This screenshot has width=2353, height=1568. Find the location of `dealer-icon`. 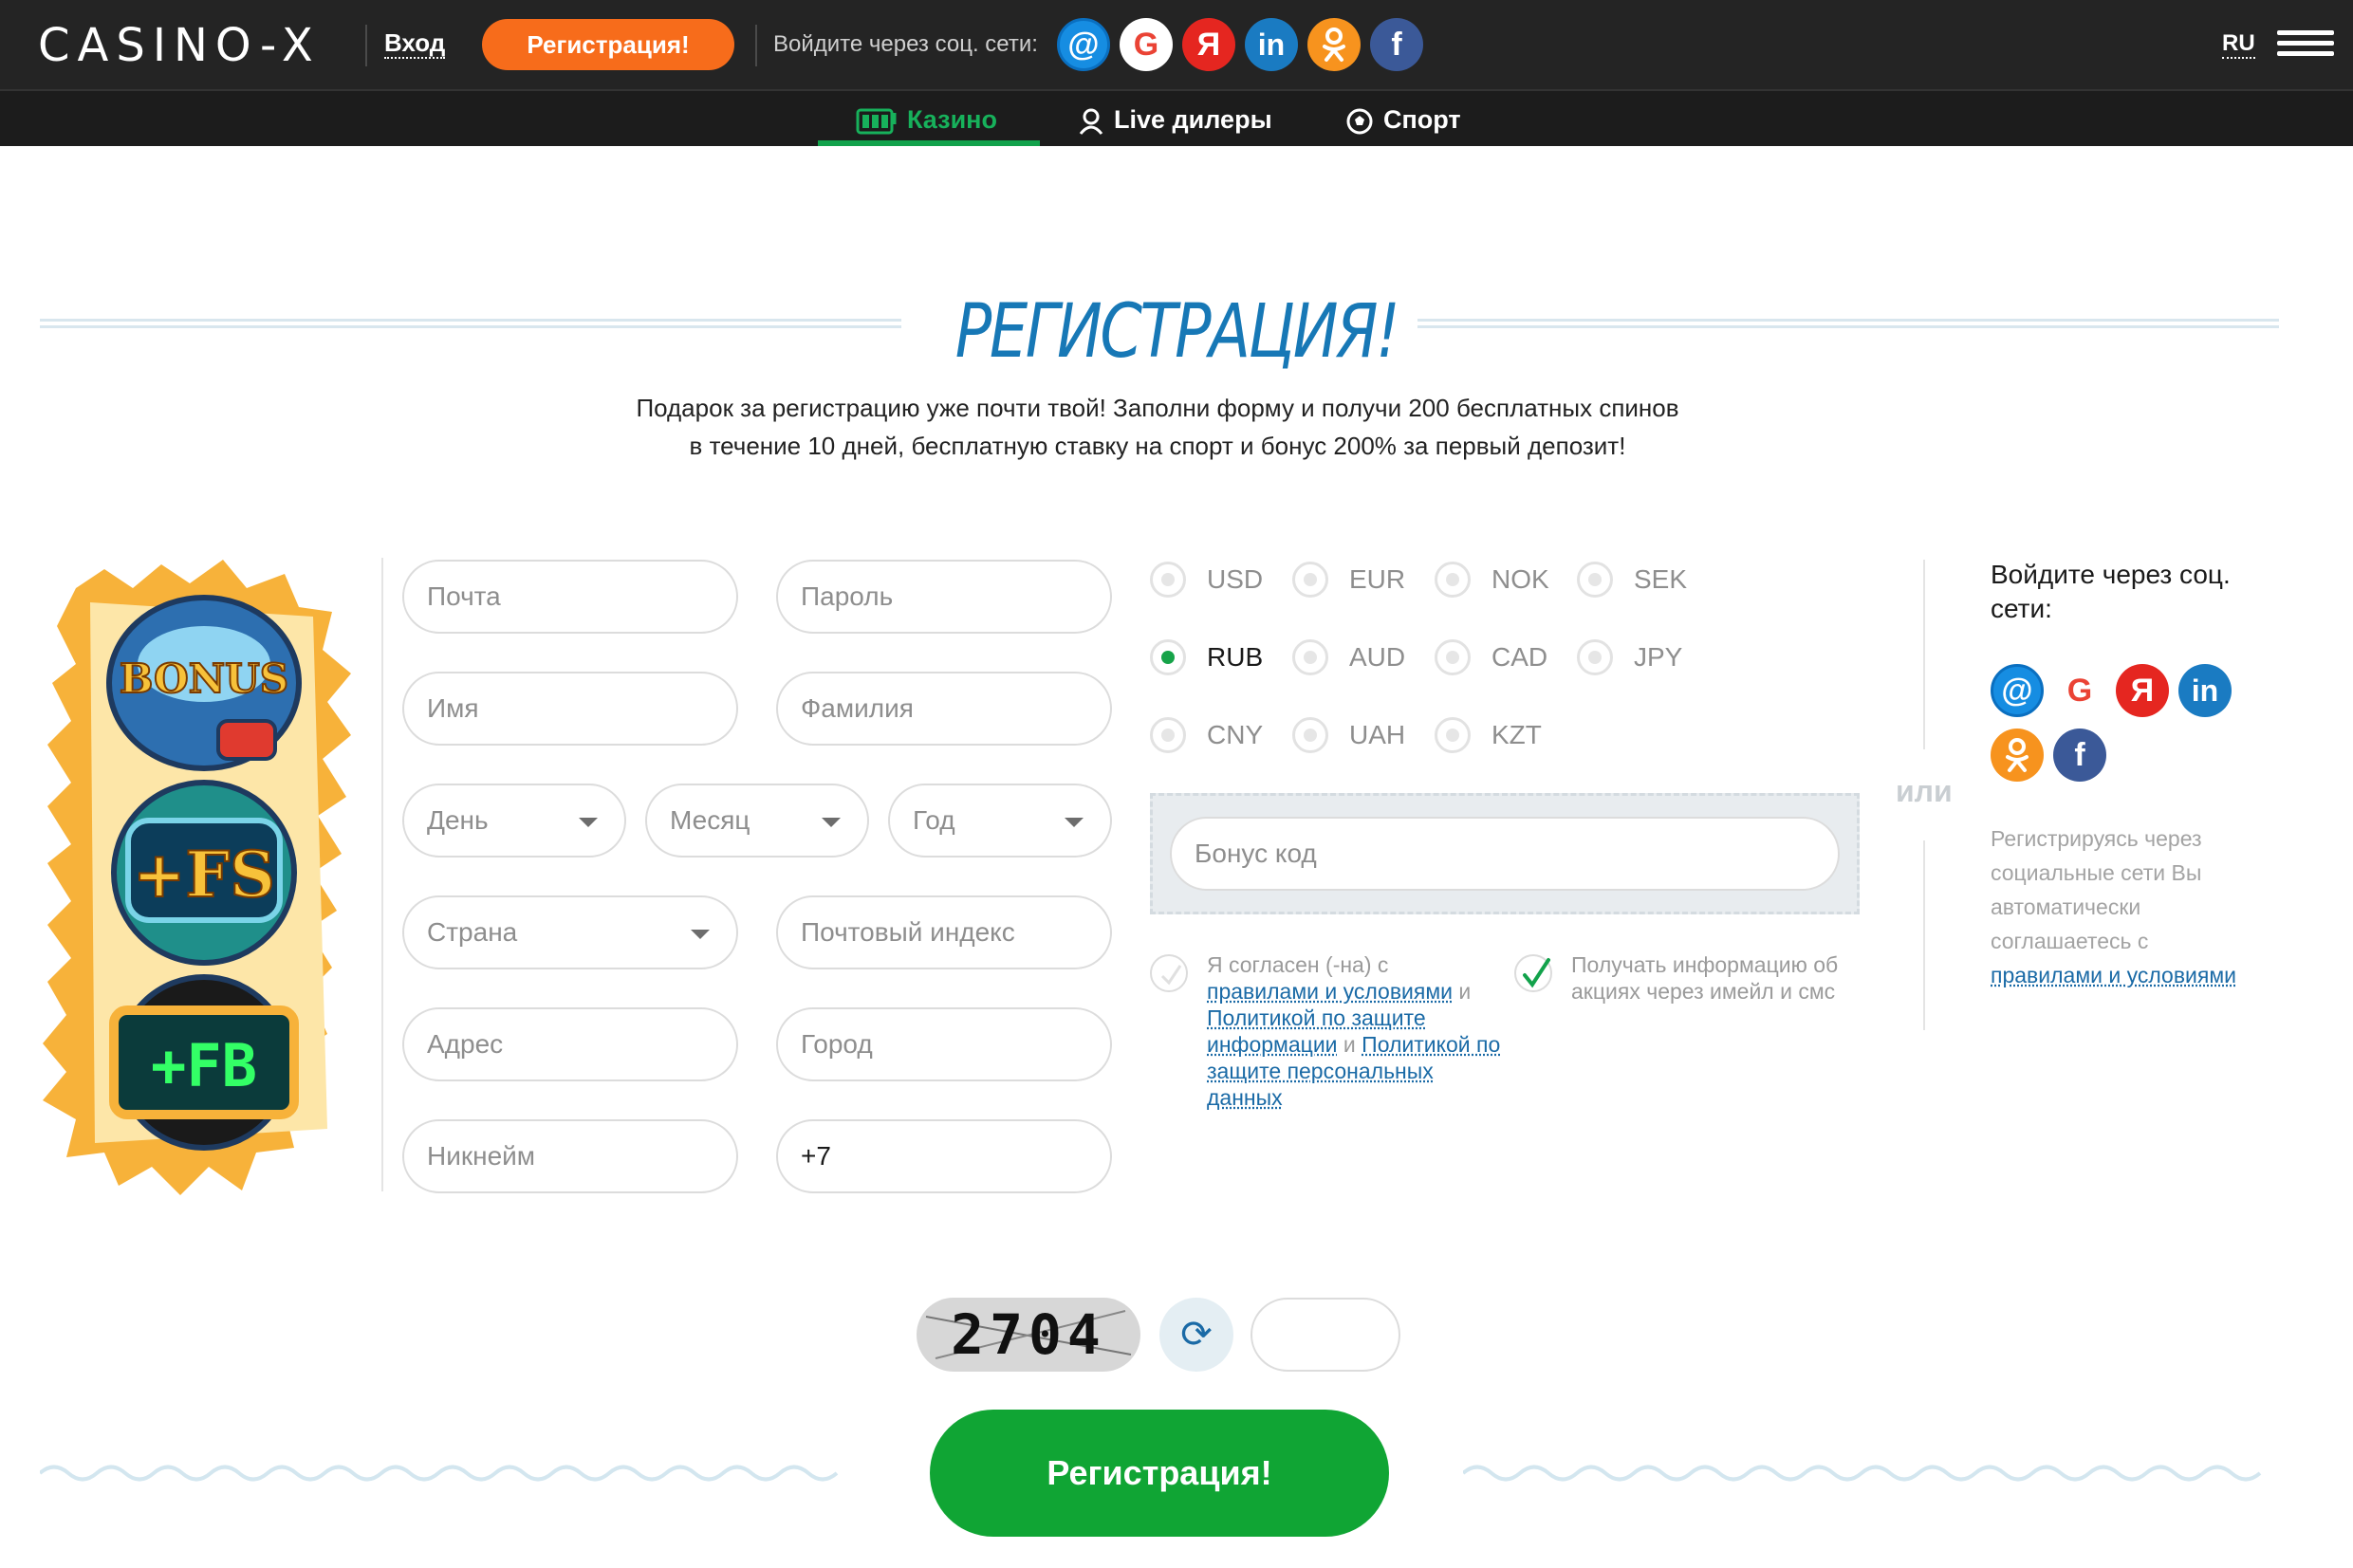

dealer-icon is located at coordinates (1091, 122).